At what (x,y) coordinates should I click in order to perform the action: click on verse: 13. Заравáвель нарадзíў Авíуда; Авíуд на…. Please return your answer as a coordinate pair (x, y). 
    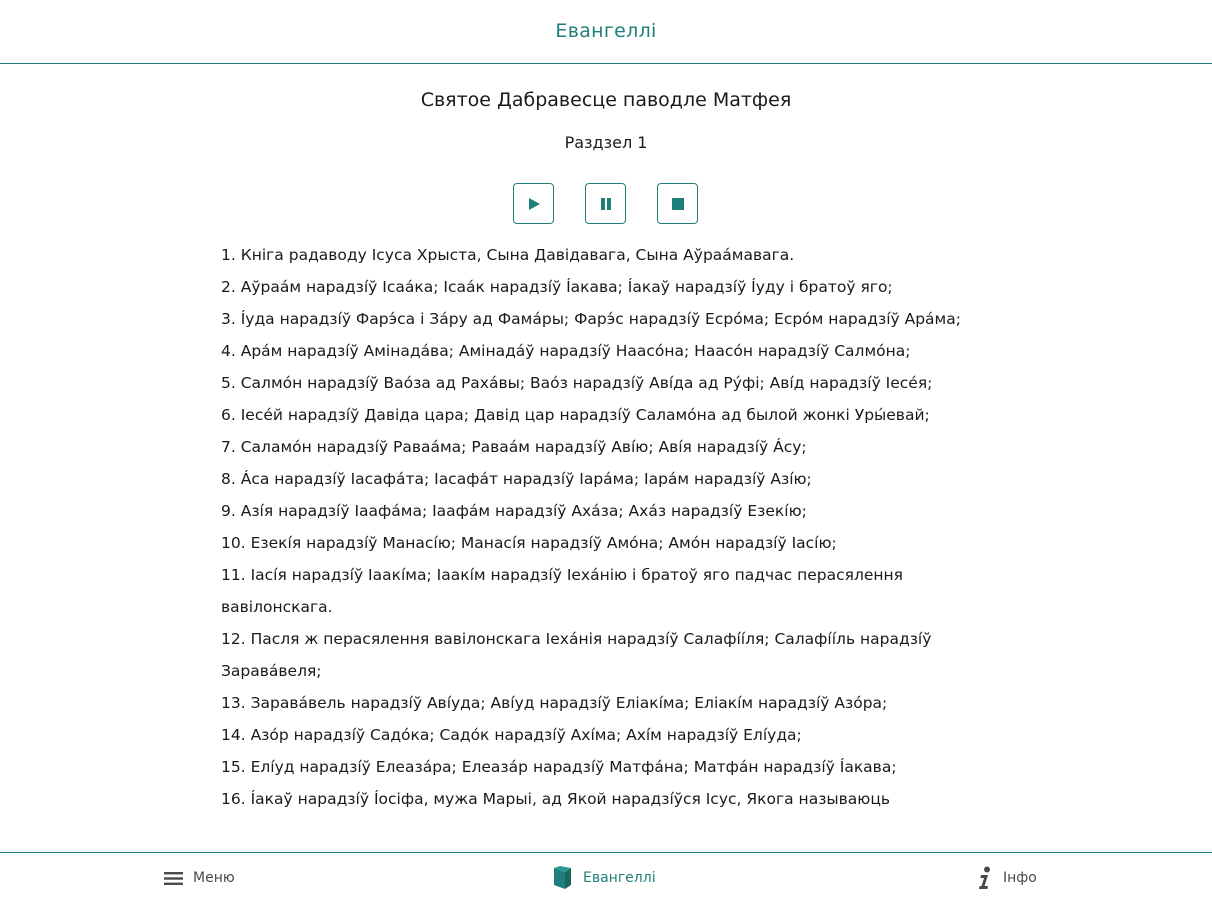
    Looking at the image, I should click on (554, 703).